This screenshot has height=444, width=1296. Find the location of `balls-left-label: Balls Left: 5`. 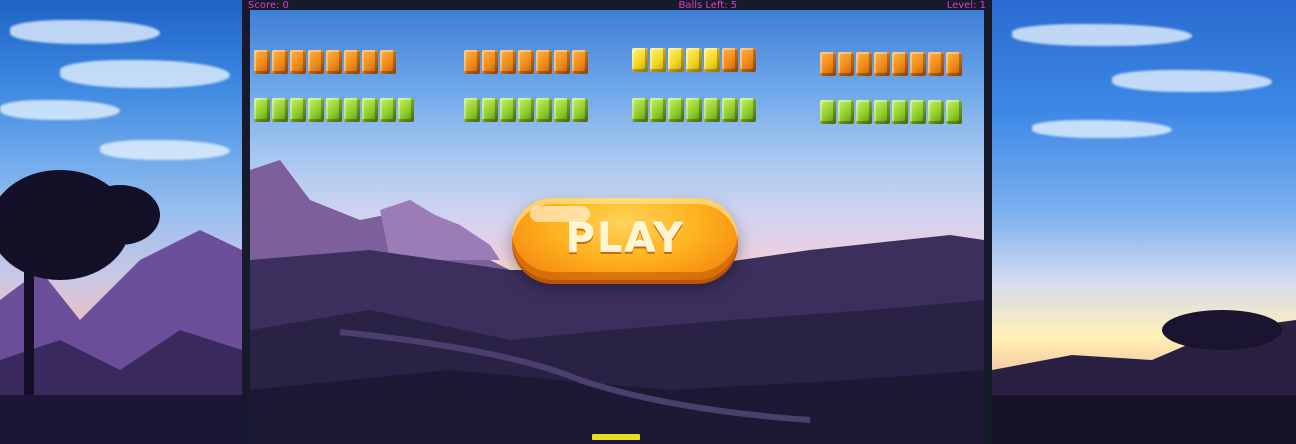

balls-left-label: Balls Left: 5 is located at coordinates (708, 5).